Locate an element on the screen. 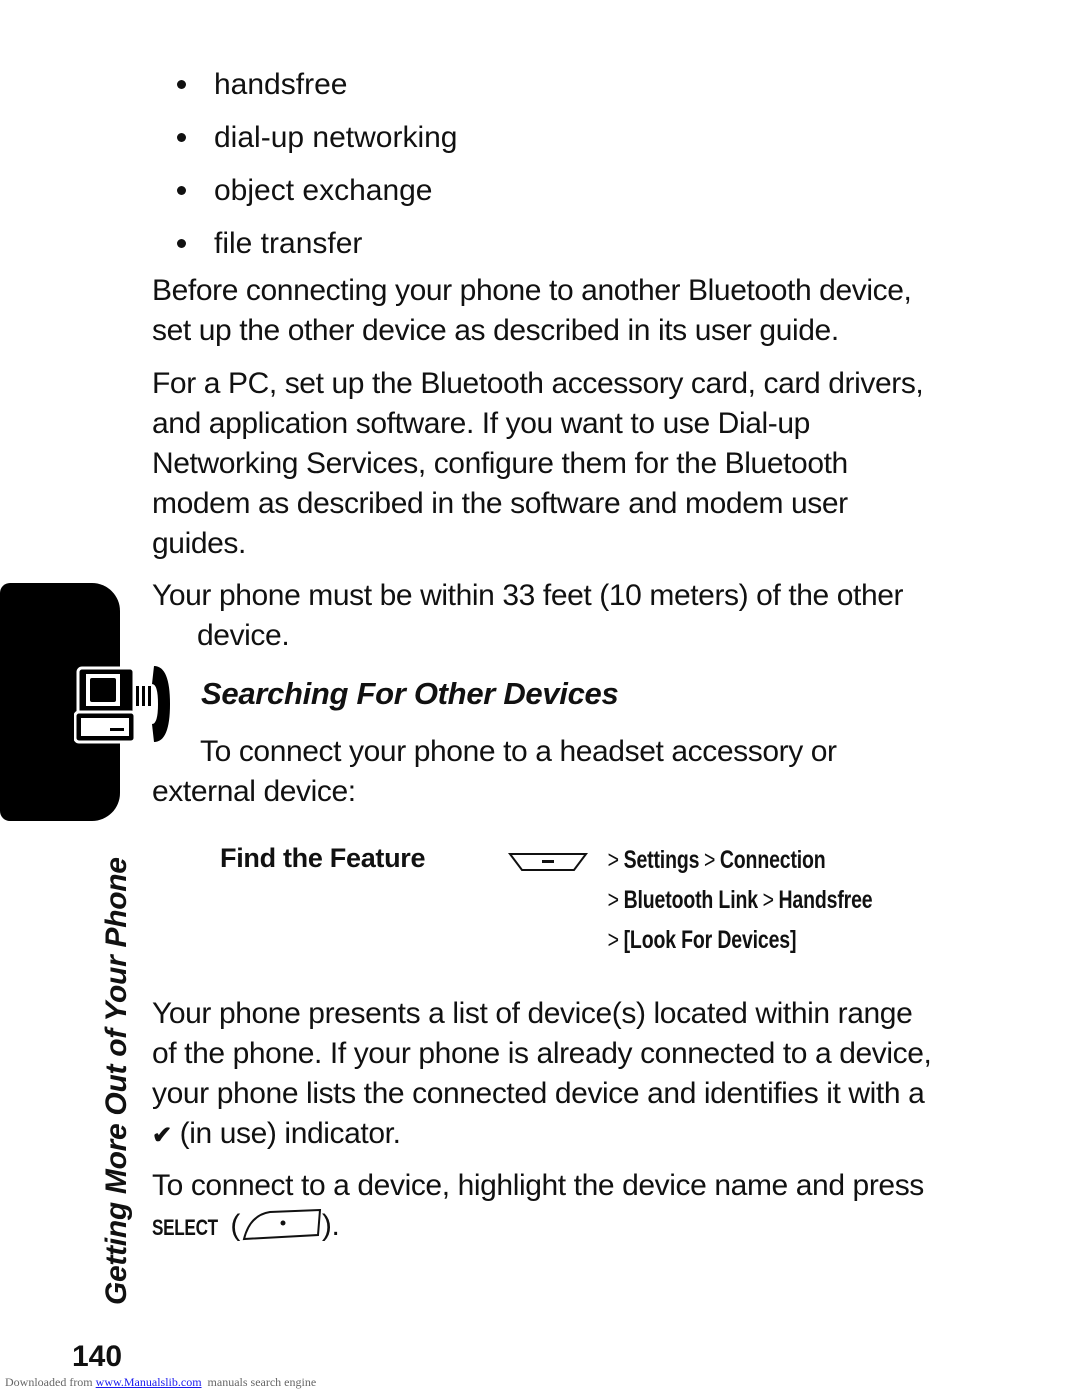  bullet-text: object exchange is located at coordinates (323, 190).